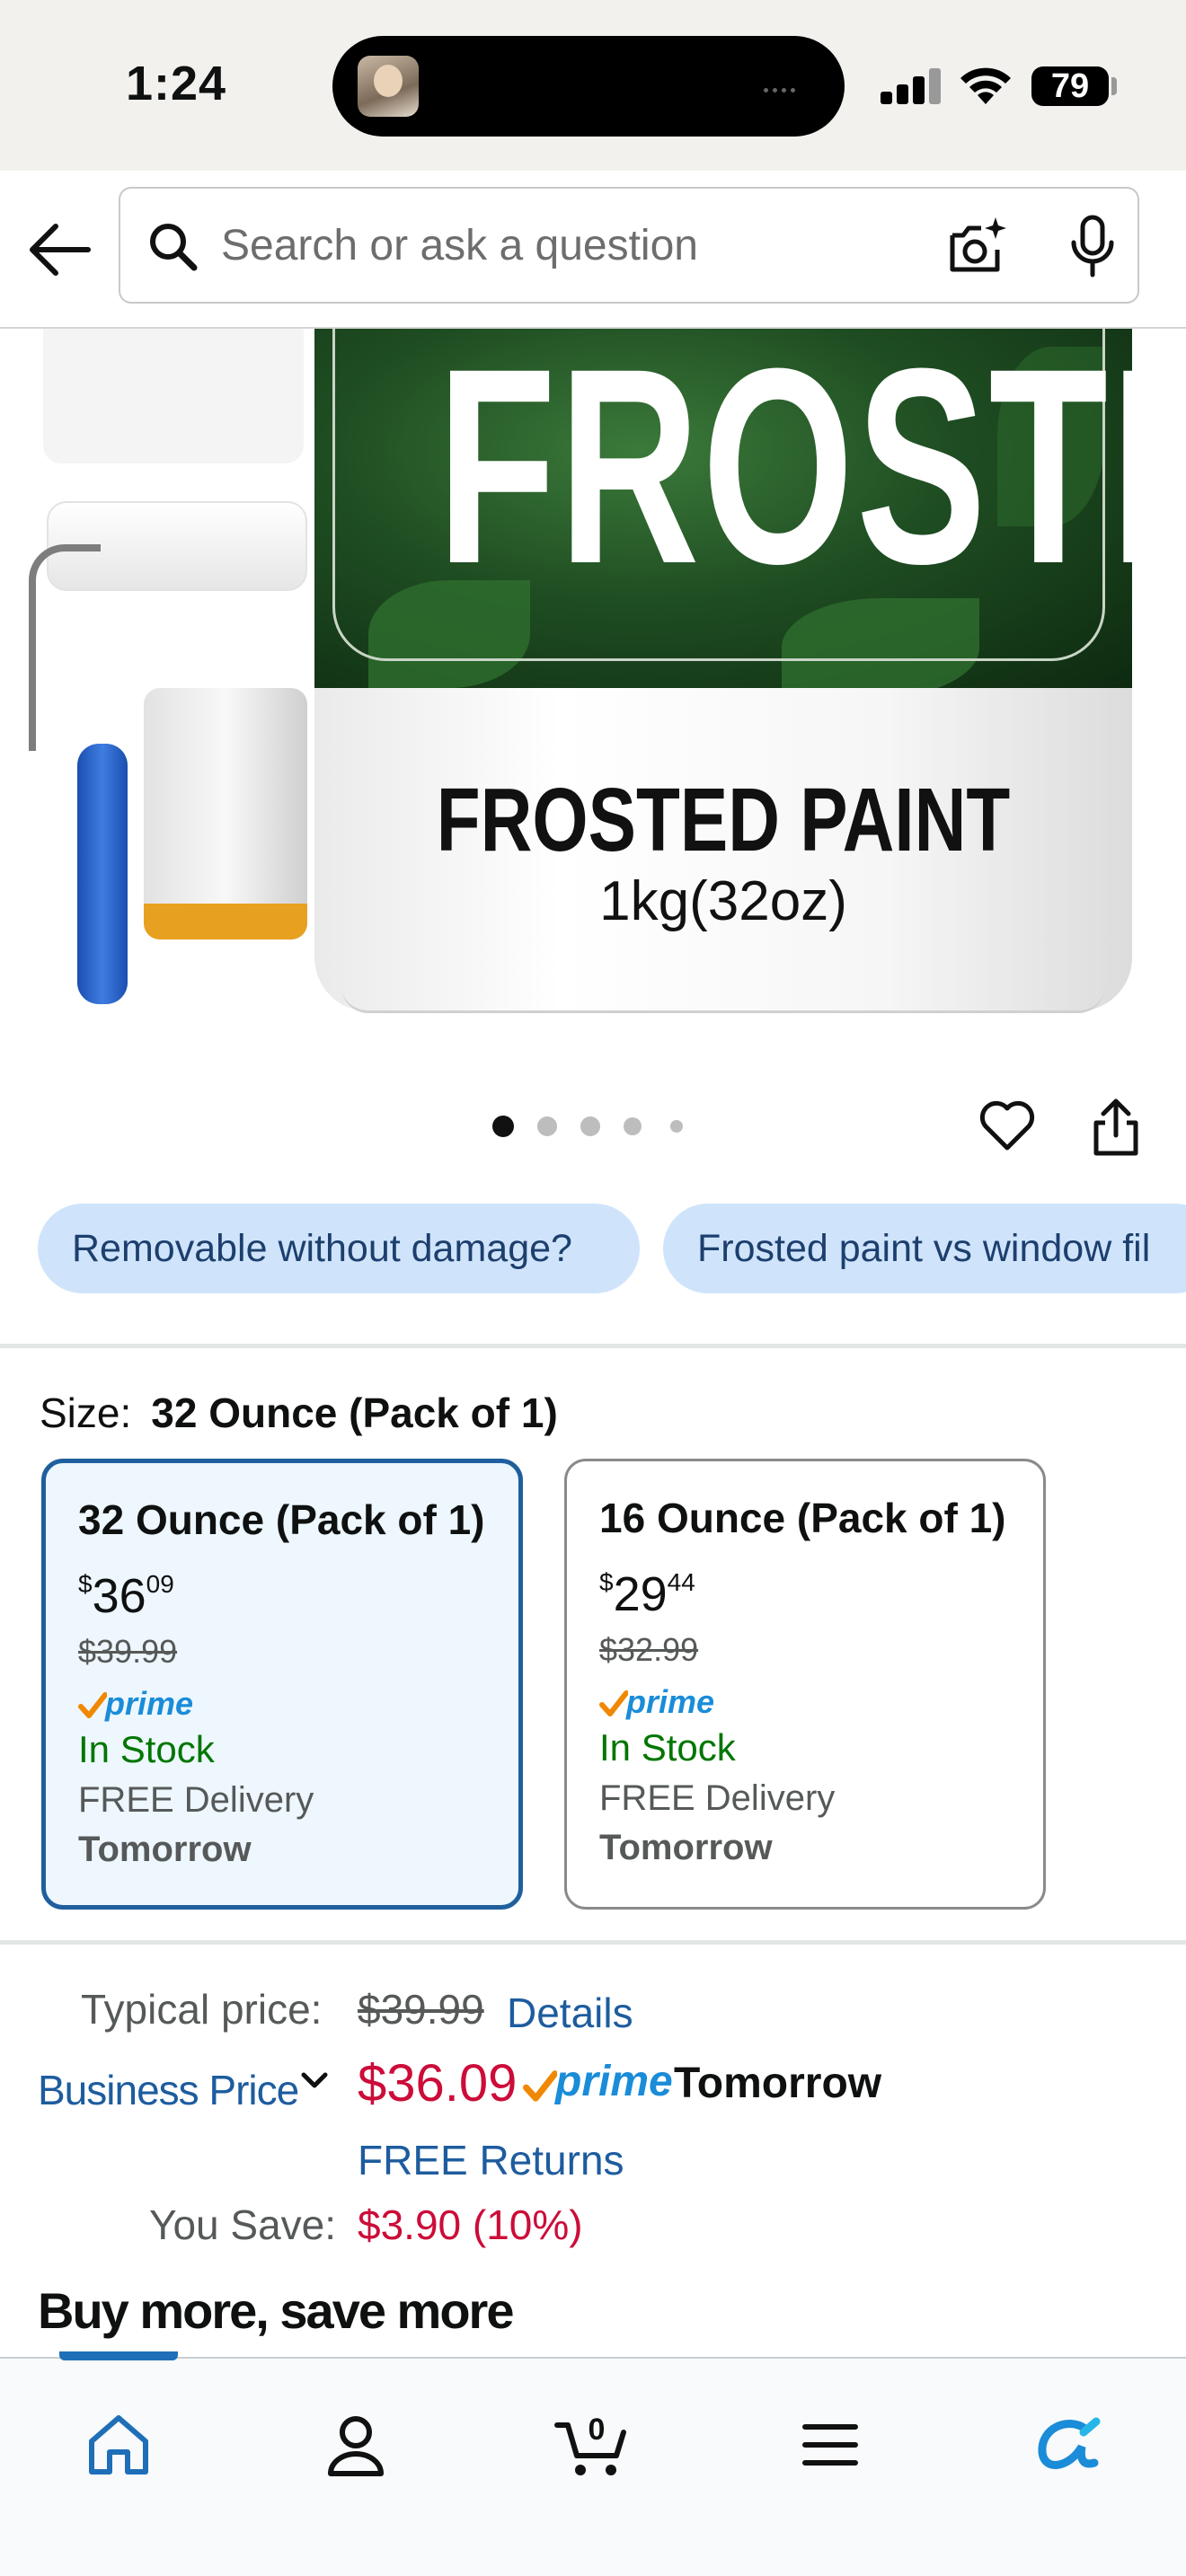 The height and width of the screenshot is (2576, 1186). What do you see at coordinates (102, 874) in the screenshot?
I see `roller-handle-image` at bounding box center [102, 874].